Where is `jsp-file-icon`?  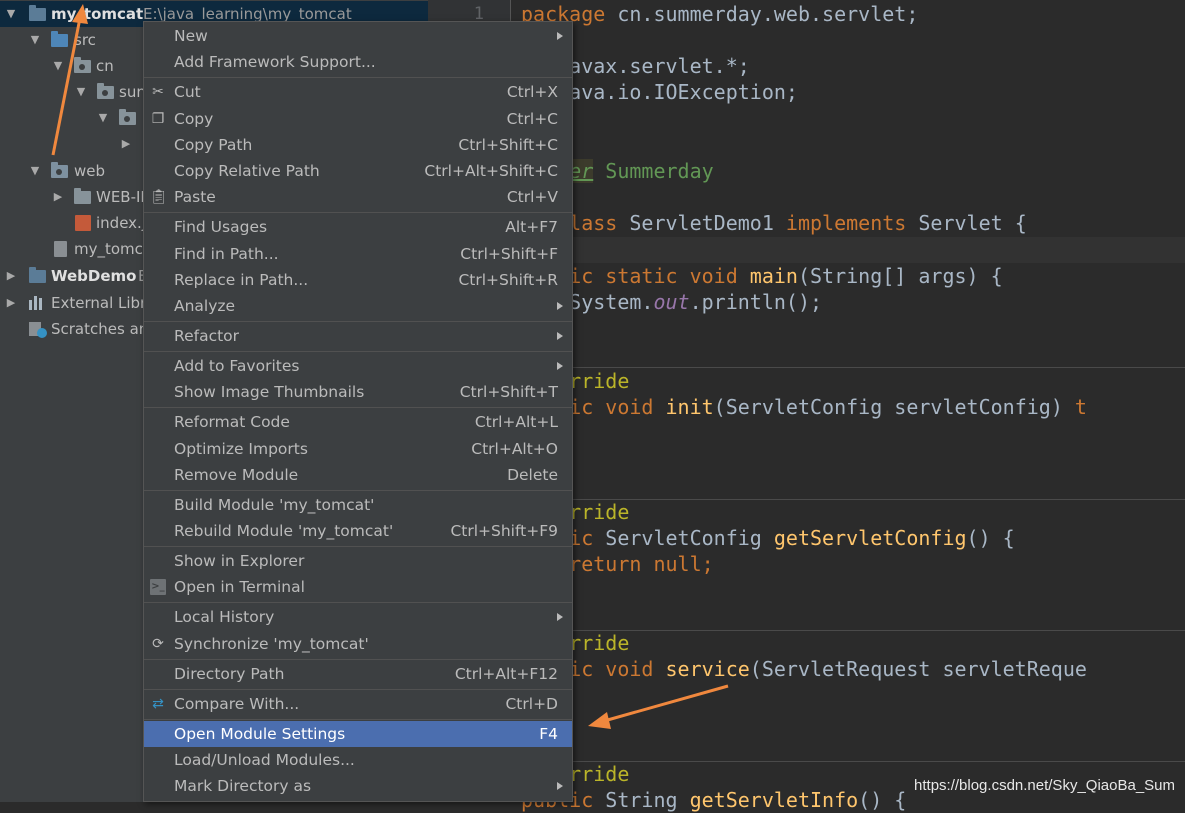
jsp-file-icon is located at coordinates (83, 223).